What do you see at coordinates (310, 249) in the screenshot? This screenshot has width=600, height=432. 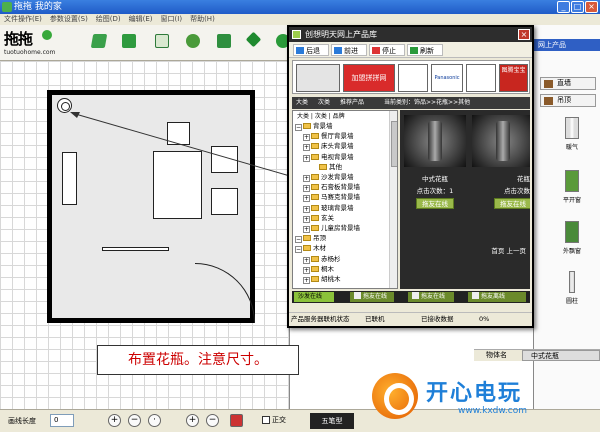 I see `tree-item: − 木材` at bounding box center [310, 249].